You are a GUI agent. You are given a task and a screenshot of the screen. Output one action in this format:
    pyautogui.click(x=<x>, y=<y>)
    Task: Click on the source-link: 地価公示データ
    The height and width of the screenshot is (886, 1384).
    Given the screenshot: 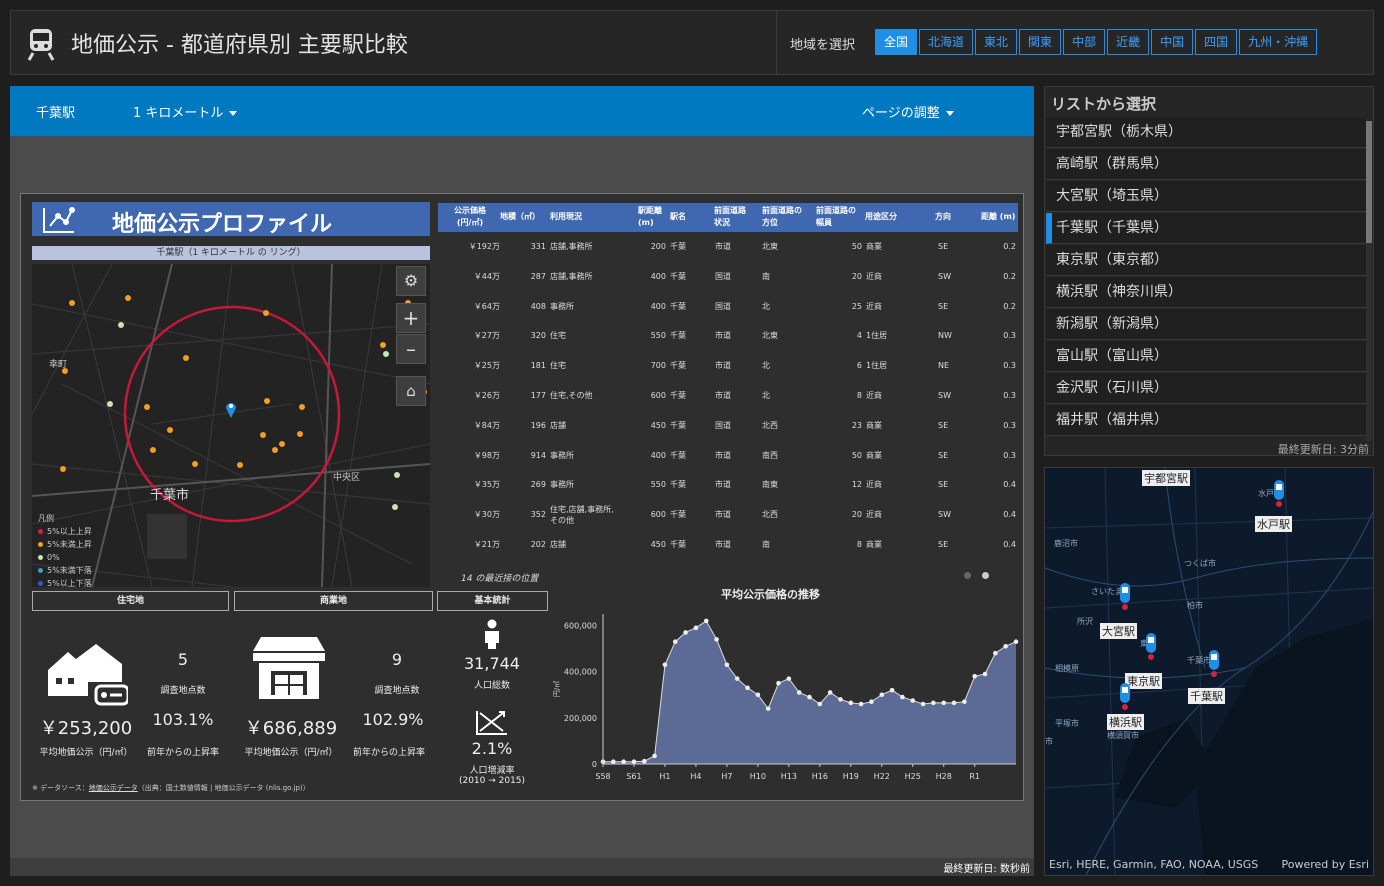 What is the action you would take?
    pyautogui.click(x=113, y=788)
    